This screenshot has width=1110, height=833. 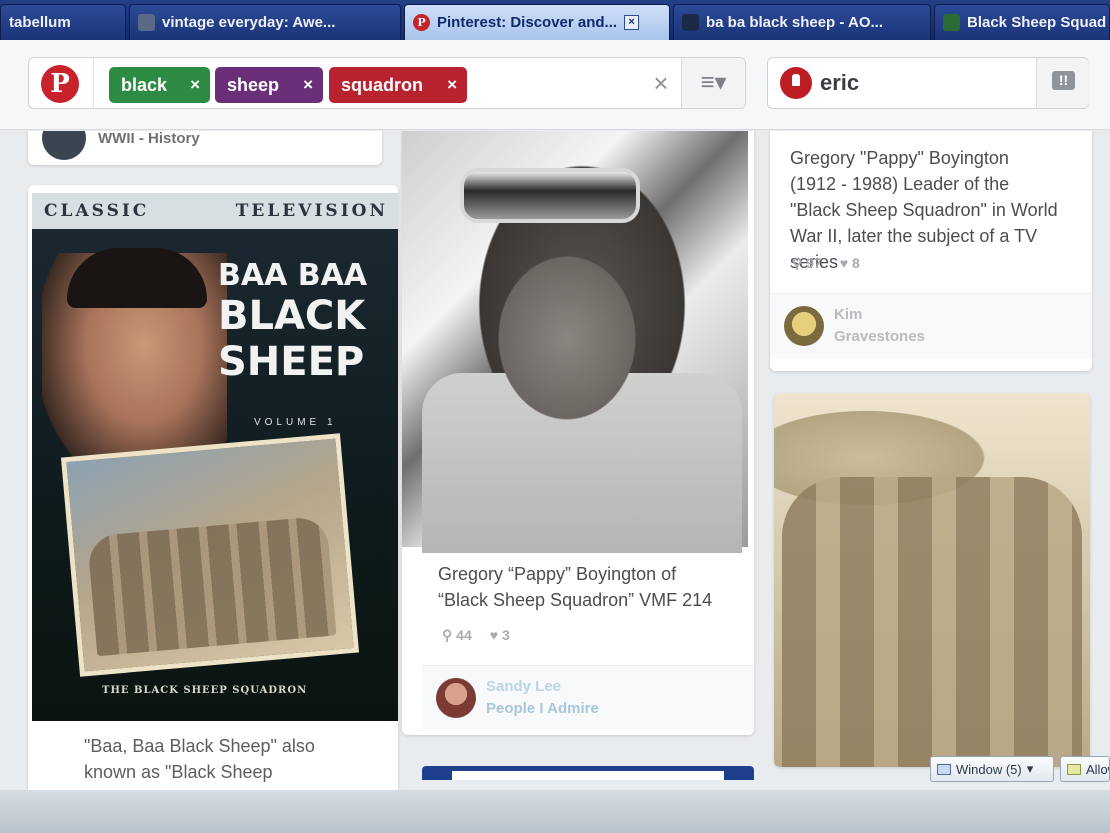 I want to click on search-chip-squadron: squadron ×, so click(x=398, y=85).